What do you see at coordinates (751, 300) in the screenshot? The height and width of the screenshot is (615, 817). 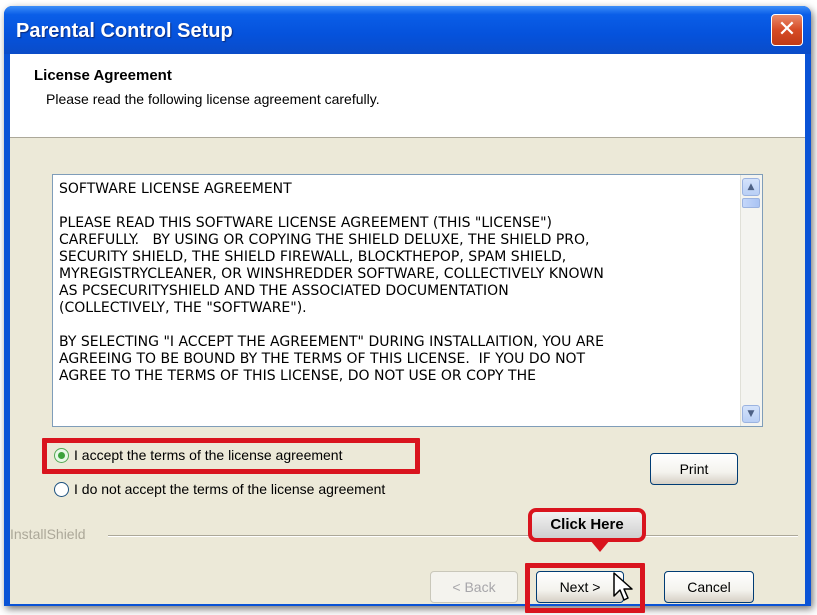 I see `vertical-scrollbar: ▲ ▼` at bounding box center [751, 300].